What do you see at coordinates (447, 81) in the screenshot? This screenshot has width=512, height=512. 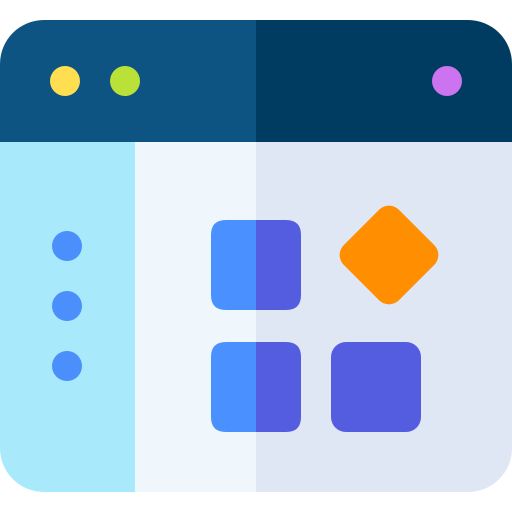 I see `window-control-purple-icon` at bounding box center [447, 81].